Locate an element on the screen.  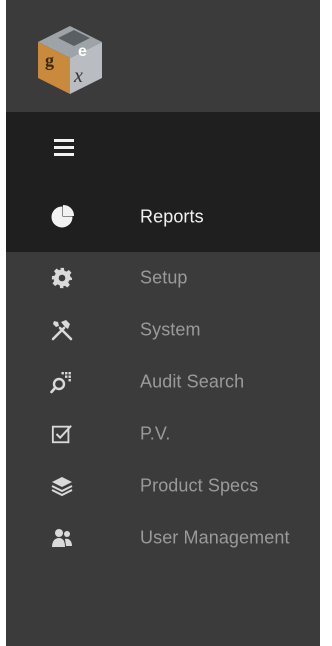
users-icon is located at coordinates (62, 538).